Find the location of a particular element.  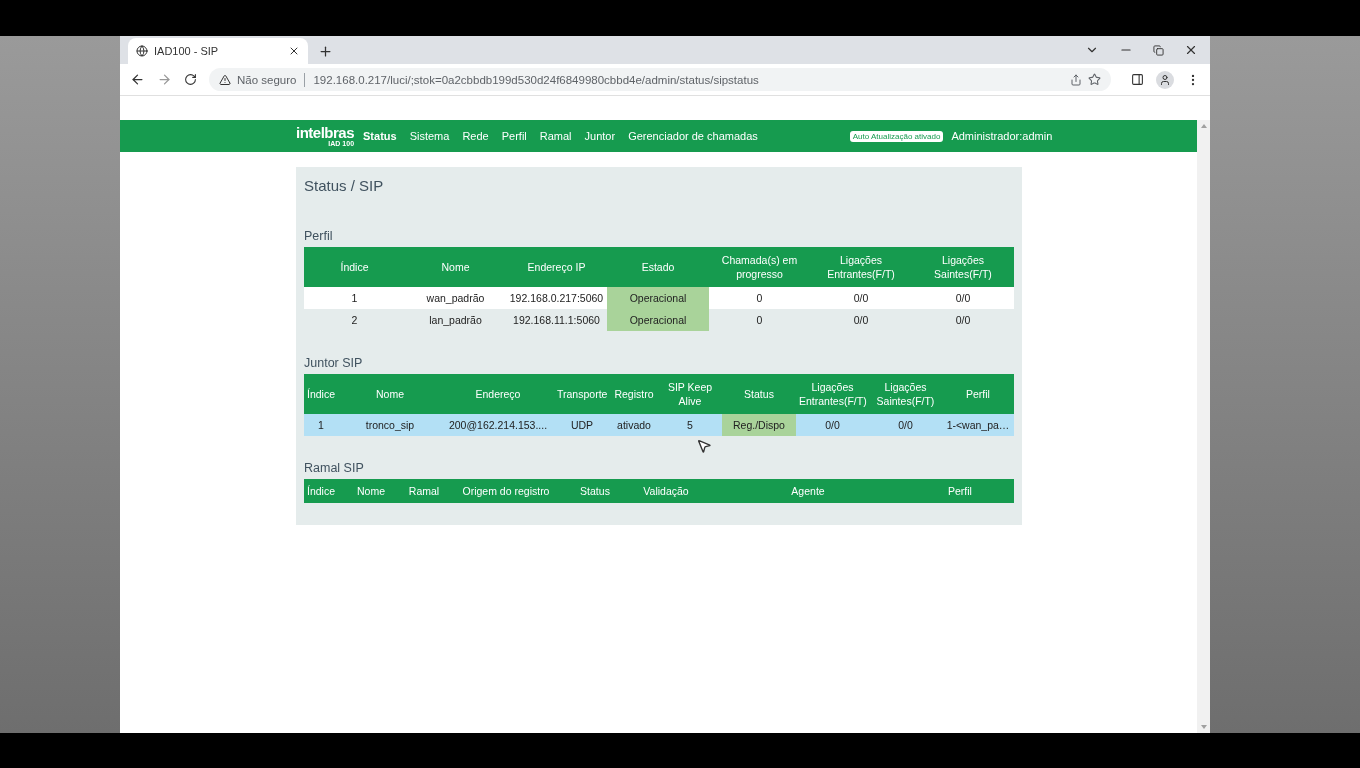

column-header: Endereço is located at coordinates (498, 394).